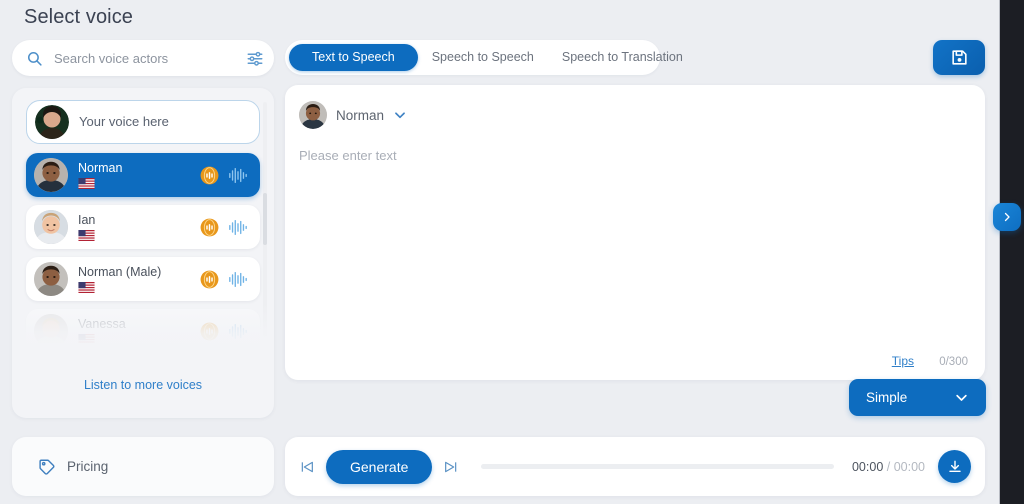 The height and width of the screenshot is (504, 1024). Describe the element at coordinates (909, 466) in the screenshot. I see `total-time: 00:00` at that location.